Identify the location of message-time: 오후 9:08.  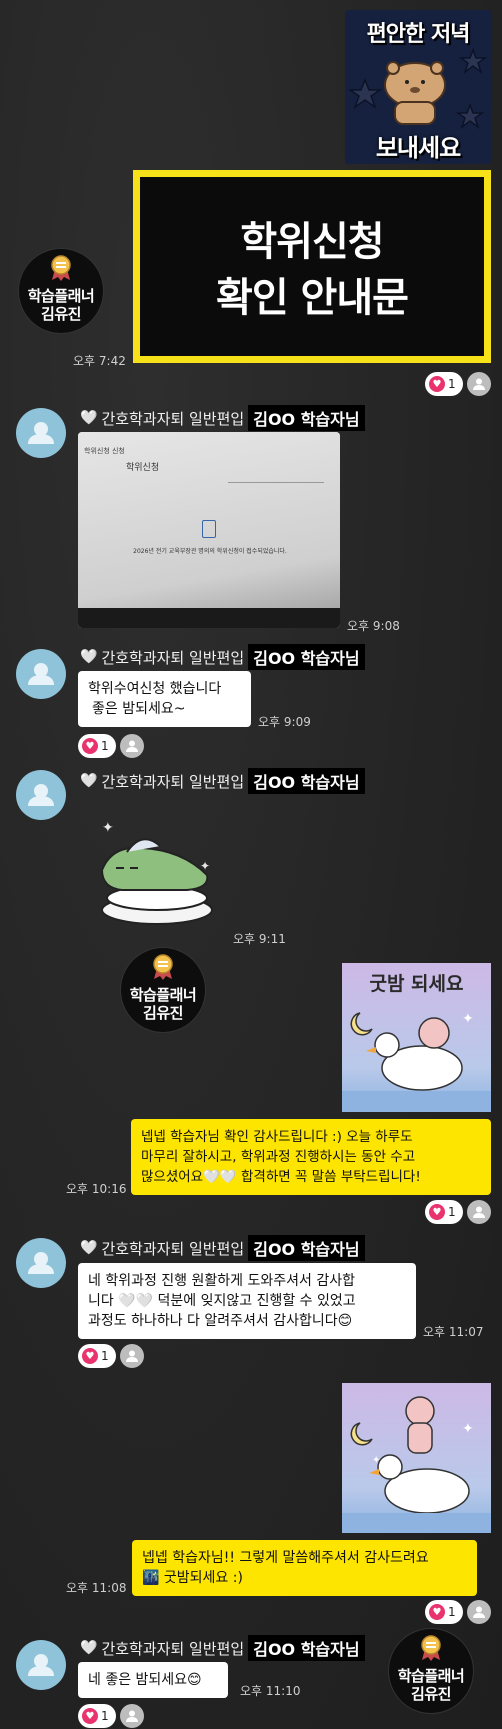
(373, 626).